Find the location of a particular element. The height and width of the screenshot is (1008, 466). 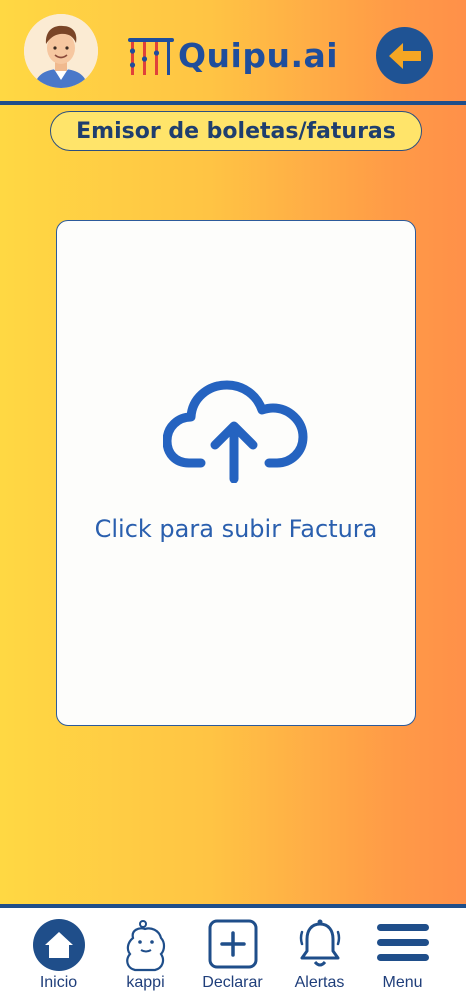

nav-label: kappi is located at coordinates (145, 982).